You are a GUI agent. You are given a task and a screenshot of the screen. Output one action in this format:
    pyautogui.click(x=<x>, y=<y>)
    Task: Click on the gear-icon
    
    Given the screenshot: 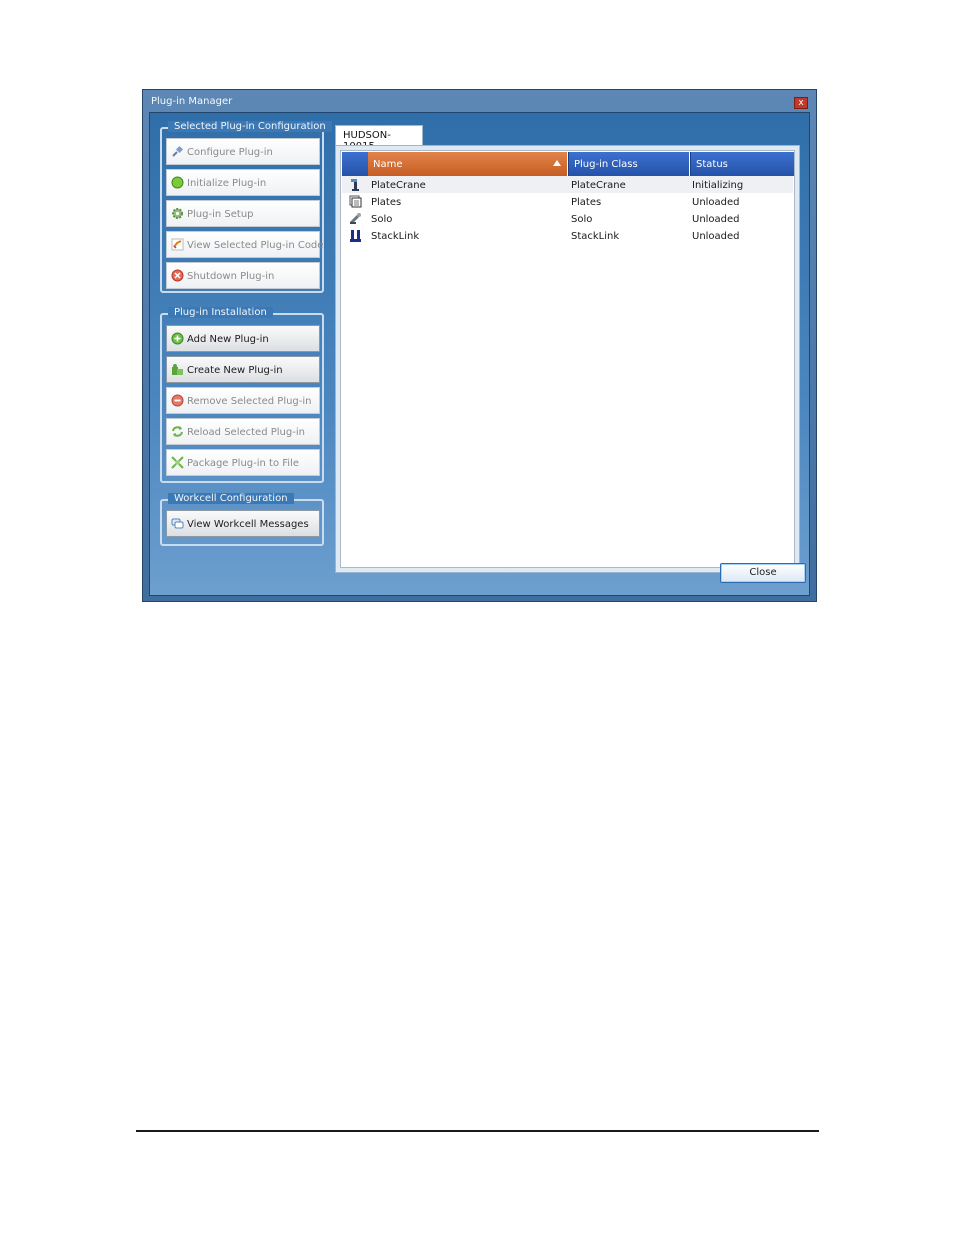 What is the action you would take?
    pyautogui.click(x=177, y=213)
    